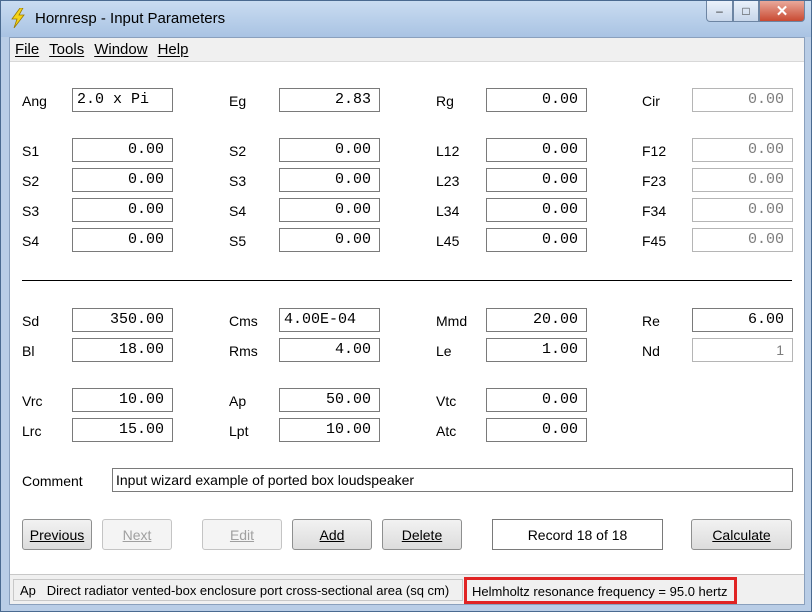 This screenshot has width=812, height=612. Describe the element at coordinates (329, 430) in the screenshot. I see `field-lpt: 10.00` at that location.